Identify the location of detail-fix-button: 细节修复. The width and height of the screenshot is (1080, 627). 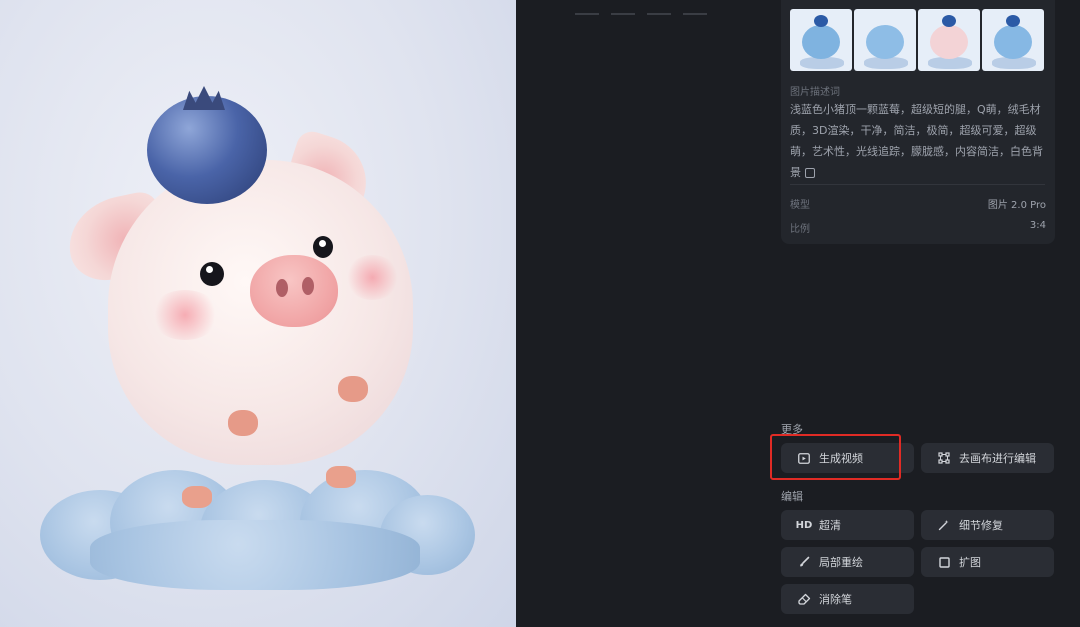
(987, 525).